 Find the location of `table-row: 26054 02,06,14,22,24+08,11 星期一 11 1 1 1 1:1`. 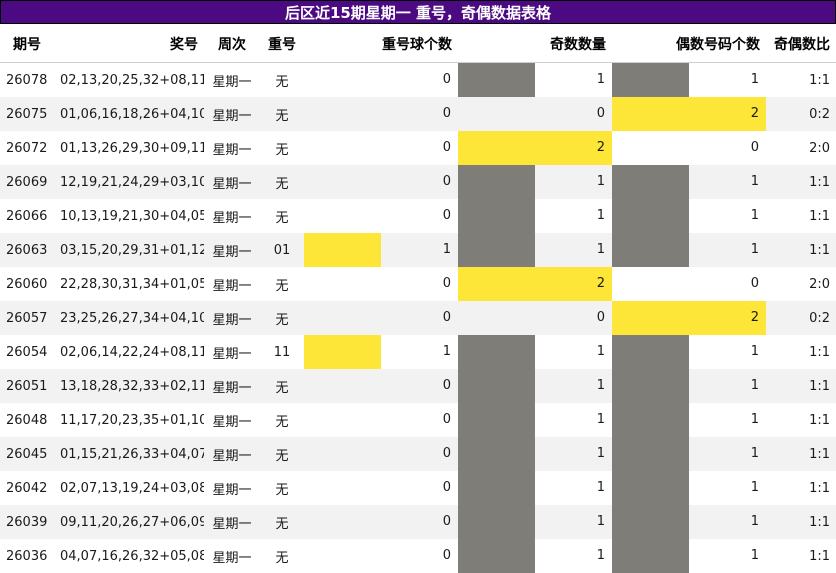

table-row: 26054 02,06,14,22,24+08,11 星期一 11 1 1 1 1:1 is located at coordinates (418, 352).